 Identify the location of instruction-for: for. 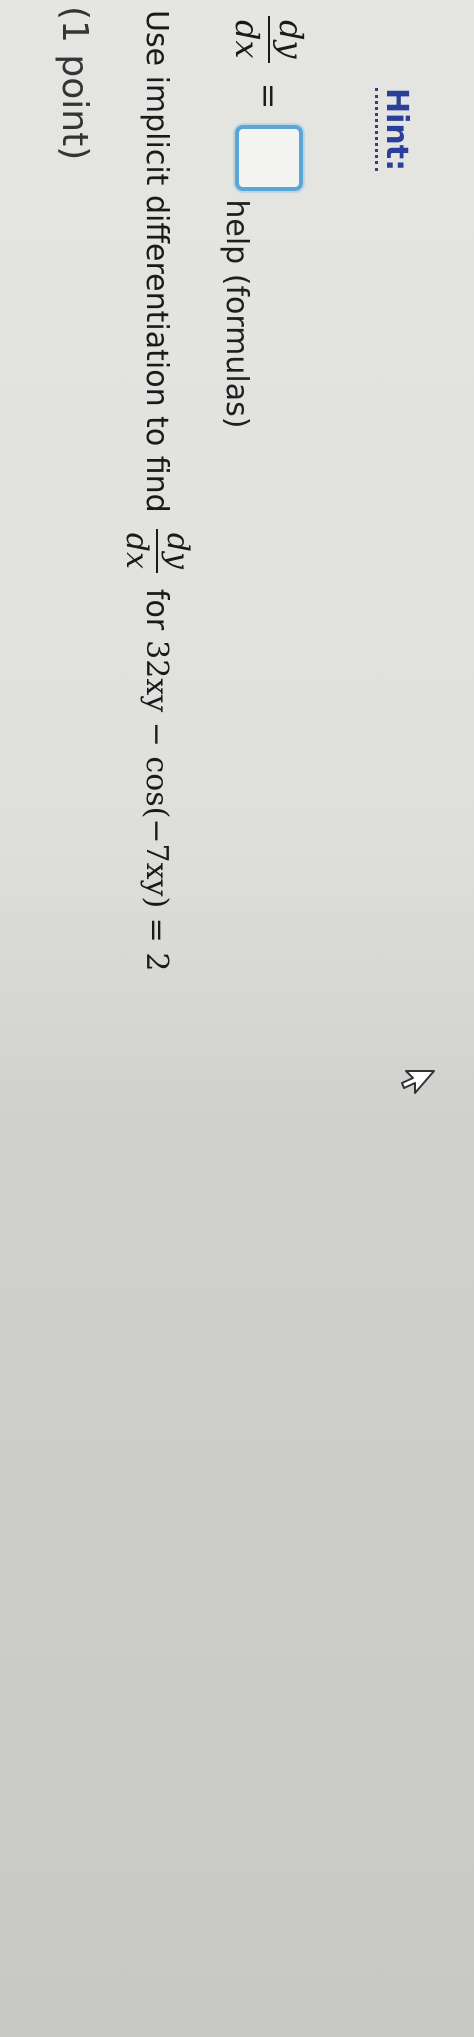
(157, 609).